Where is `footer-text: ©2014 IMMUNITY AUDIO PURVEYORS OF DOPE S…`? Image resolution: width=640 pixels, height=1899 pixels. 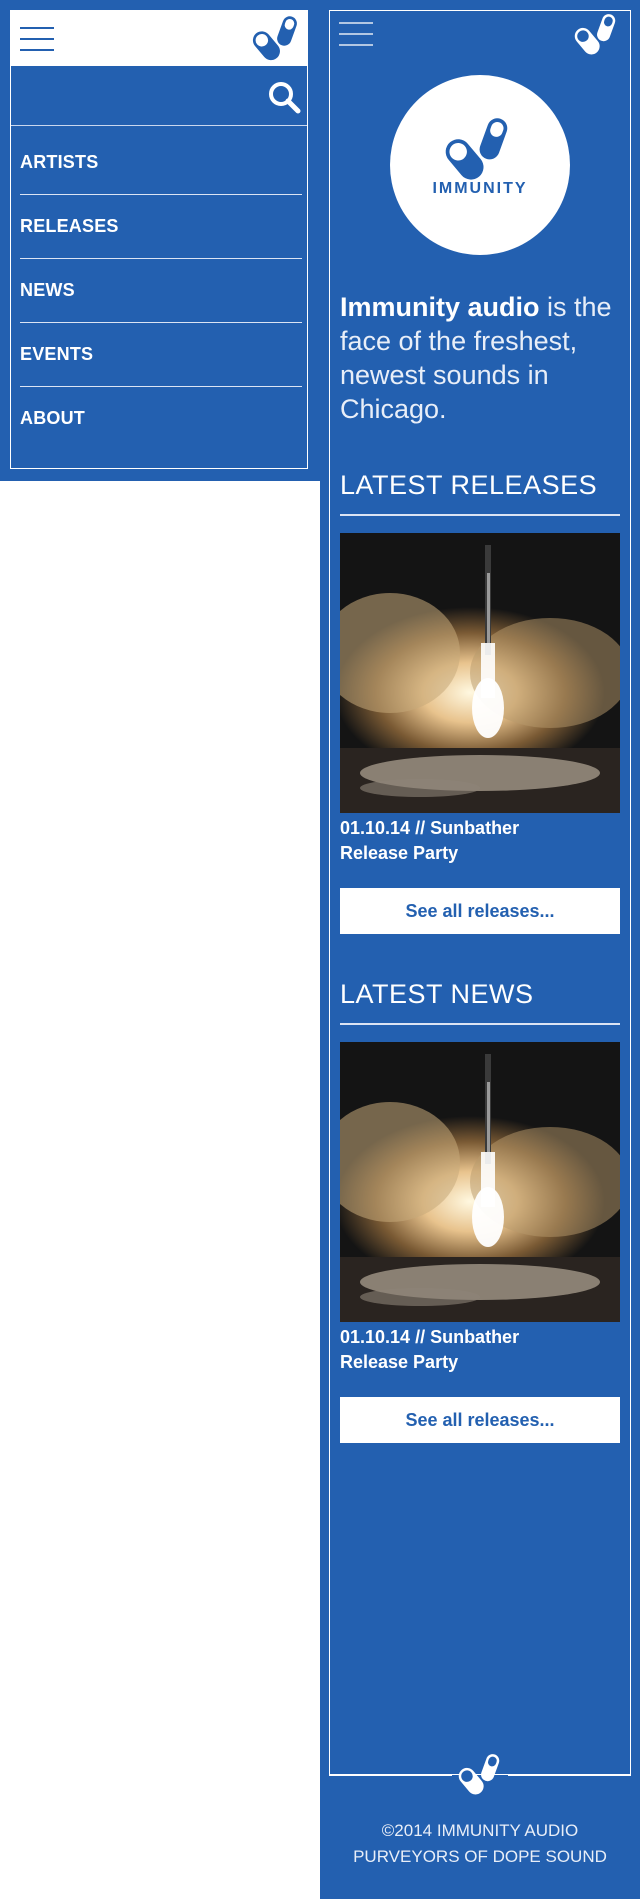
footer-text: ©2014 IMMUNITY AUDIO PURVEYORS OF DOPE S… is located at coordinates (480, 1844).